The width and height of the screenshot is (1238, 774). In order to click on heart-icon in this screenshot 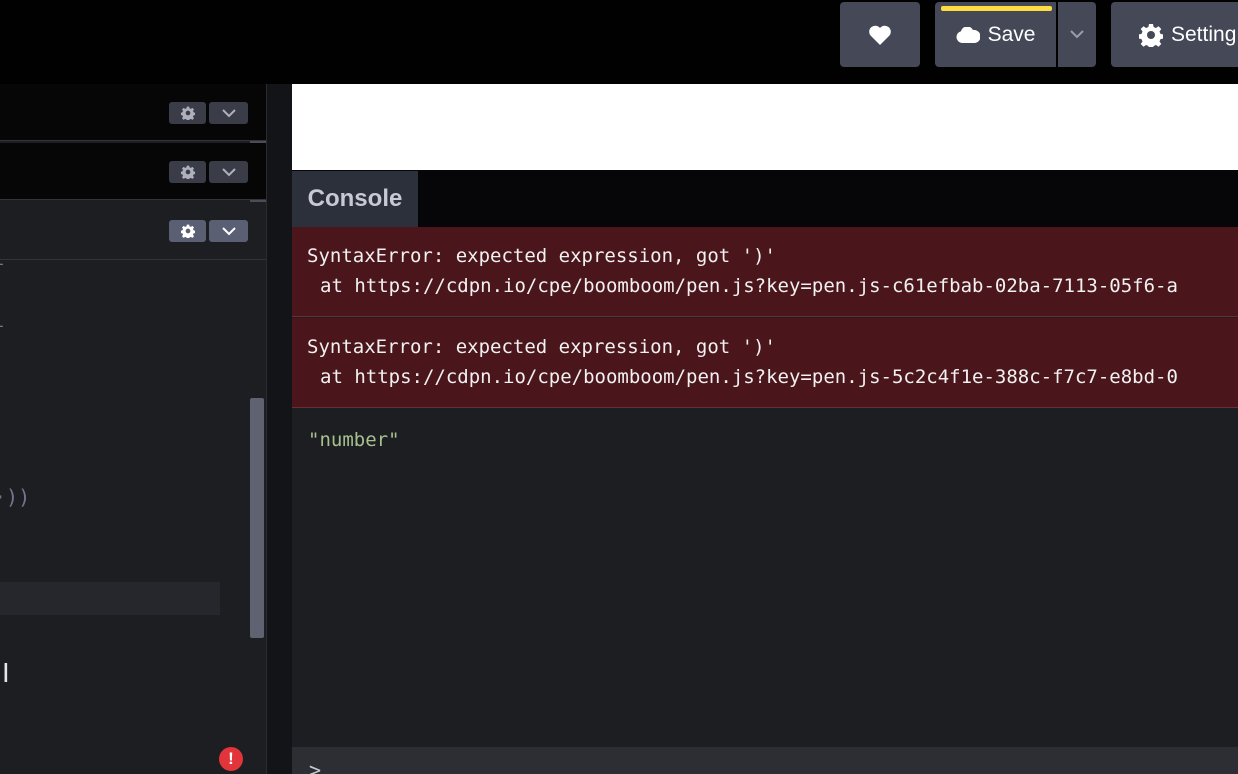, I will do `click(880, 35)`.